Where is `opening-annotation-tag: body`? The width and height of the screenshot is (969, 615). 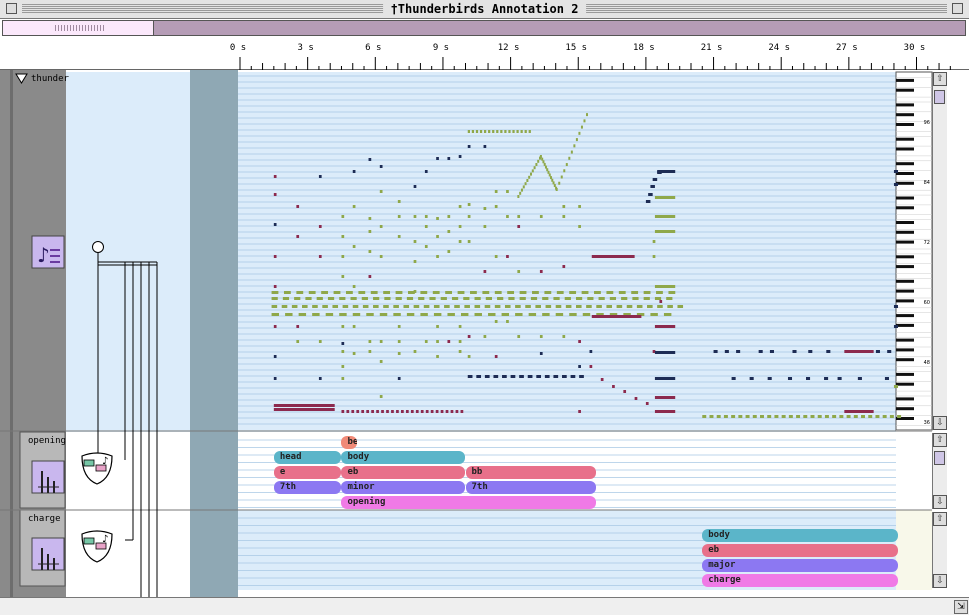 opening-annotation-tag: body is located at coordinates (403, 457).